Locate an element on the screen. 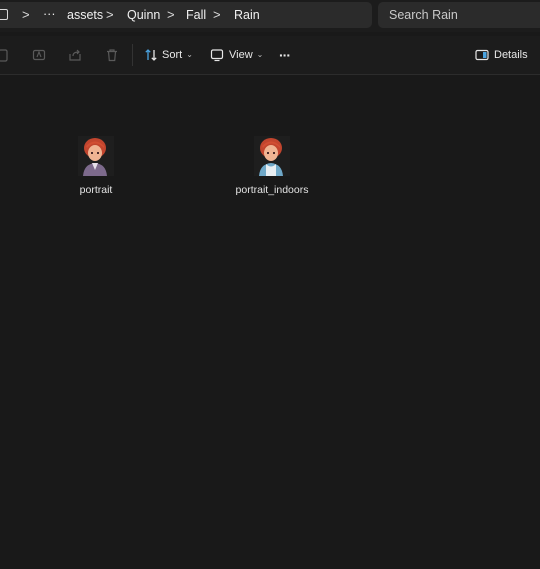 The image size is (540, 569). file-name: portrait_indoors is located at coordinates (272, 190).